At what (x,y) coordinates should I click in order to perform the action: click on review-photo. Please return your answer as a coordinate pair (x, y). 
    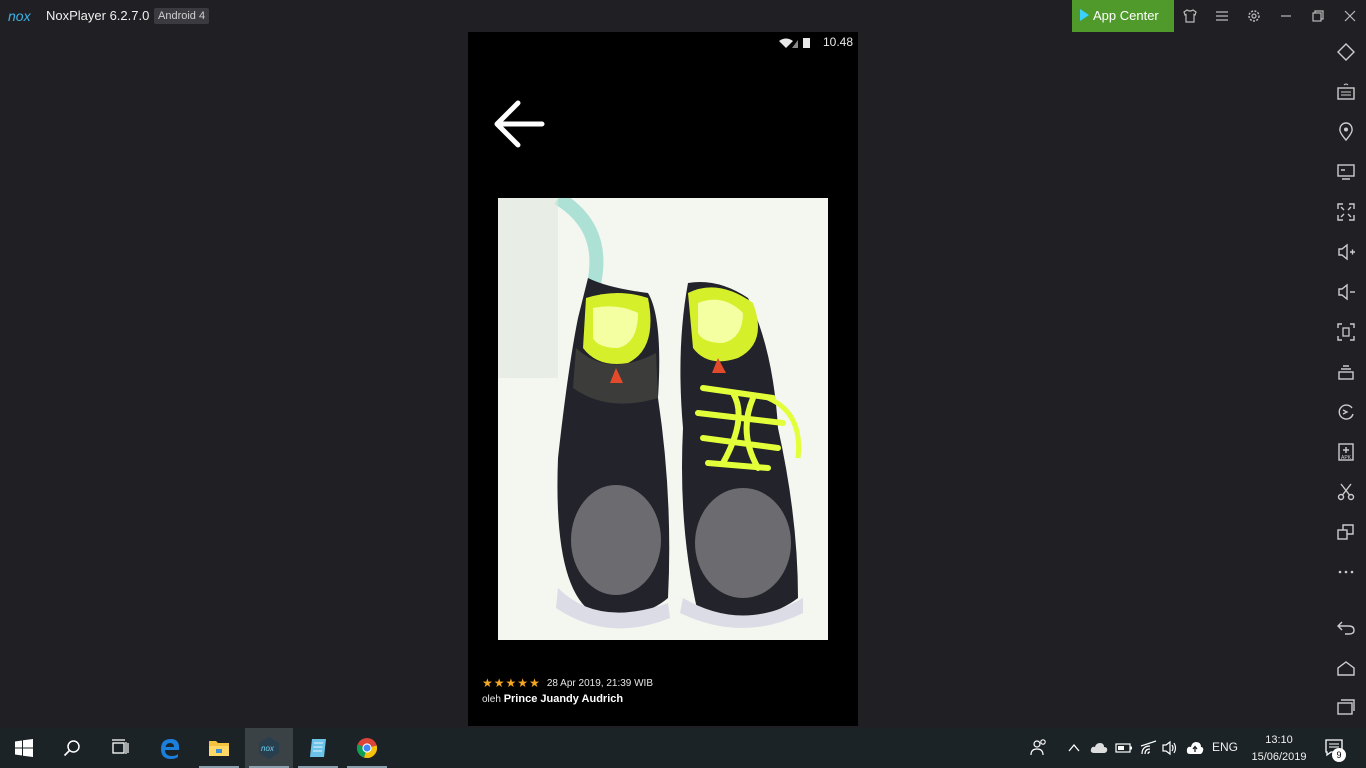
    Looking at the image, I should click on (663, 419).